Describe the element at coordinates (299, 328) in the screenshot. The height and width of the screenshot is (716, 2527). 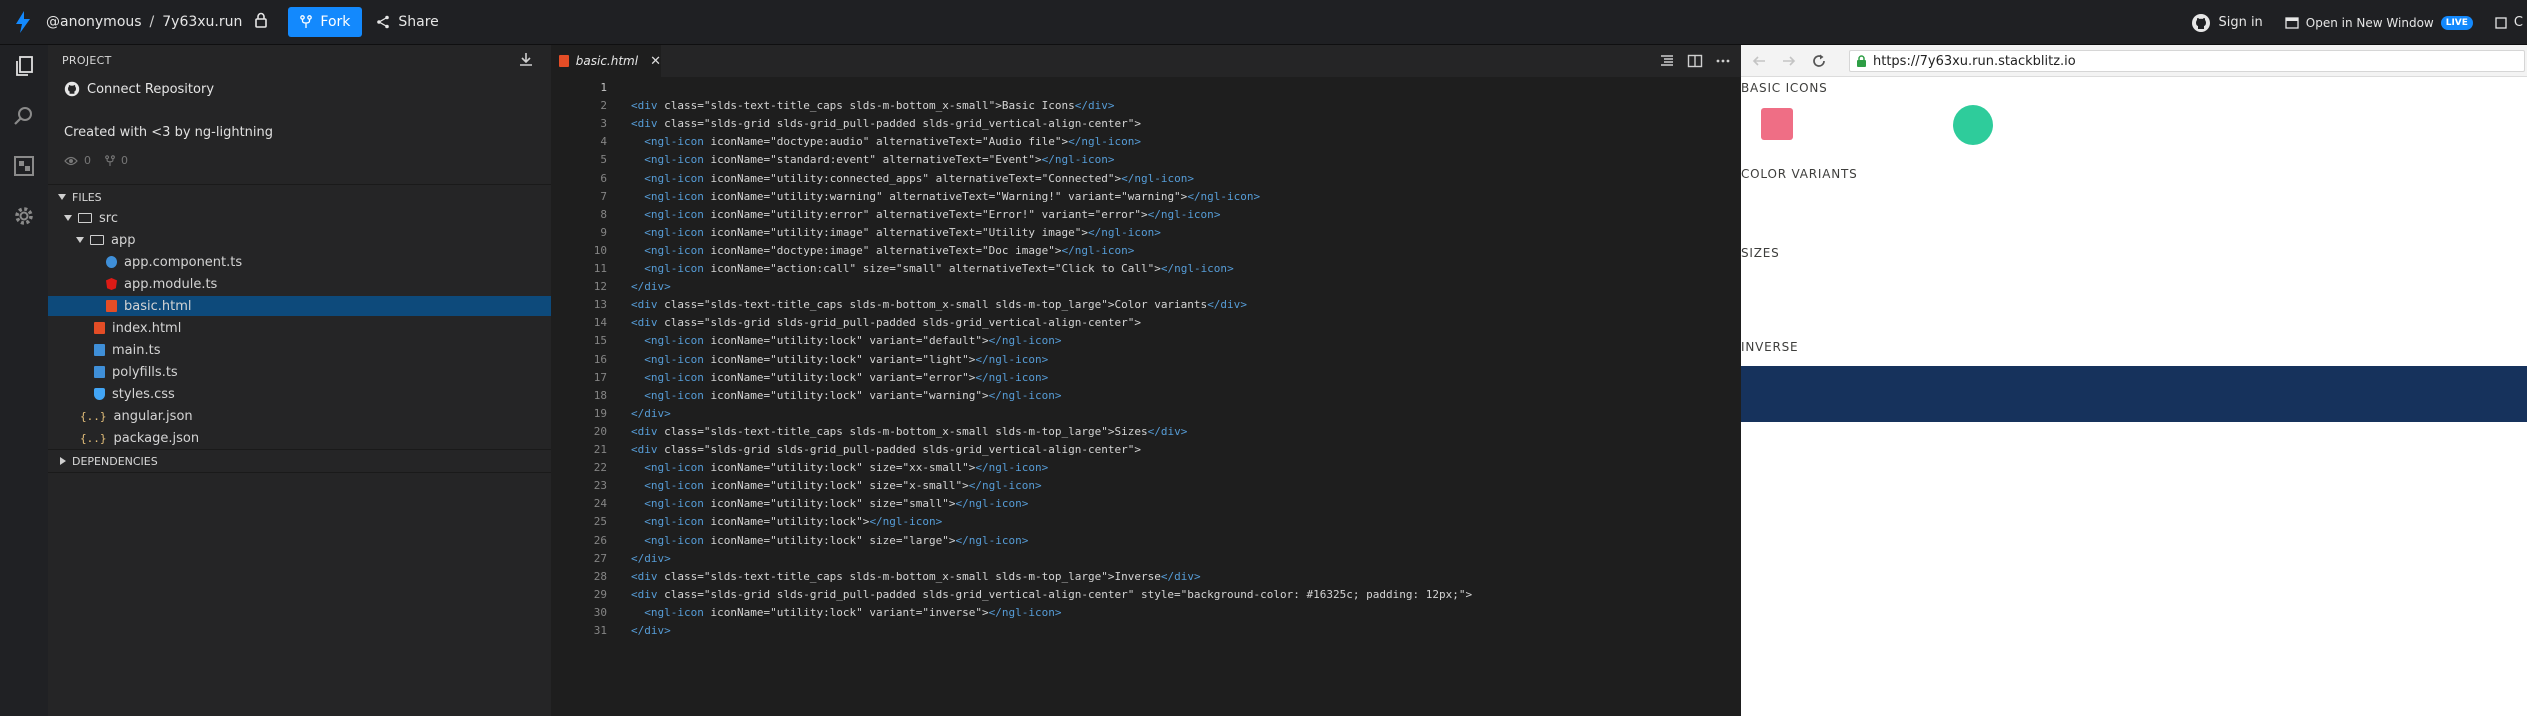
I see `tree-item-index-html: index.html` at that location.